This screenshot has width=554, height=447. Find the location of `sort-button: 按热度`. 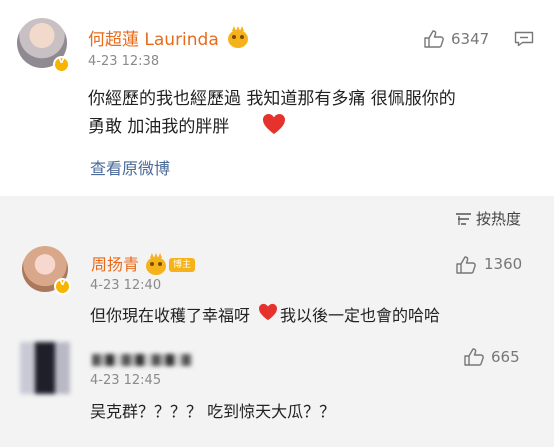

sort-button: 按热度 is located at coordinates (488, 218).